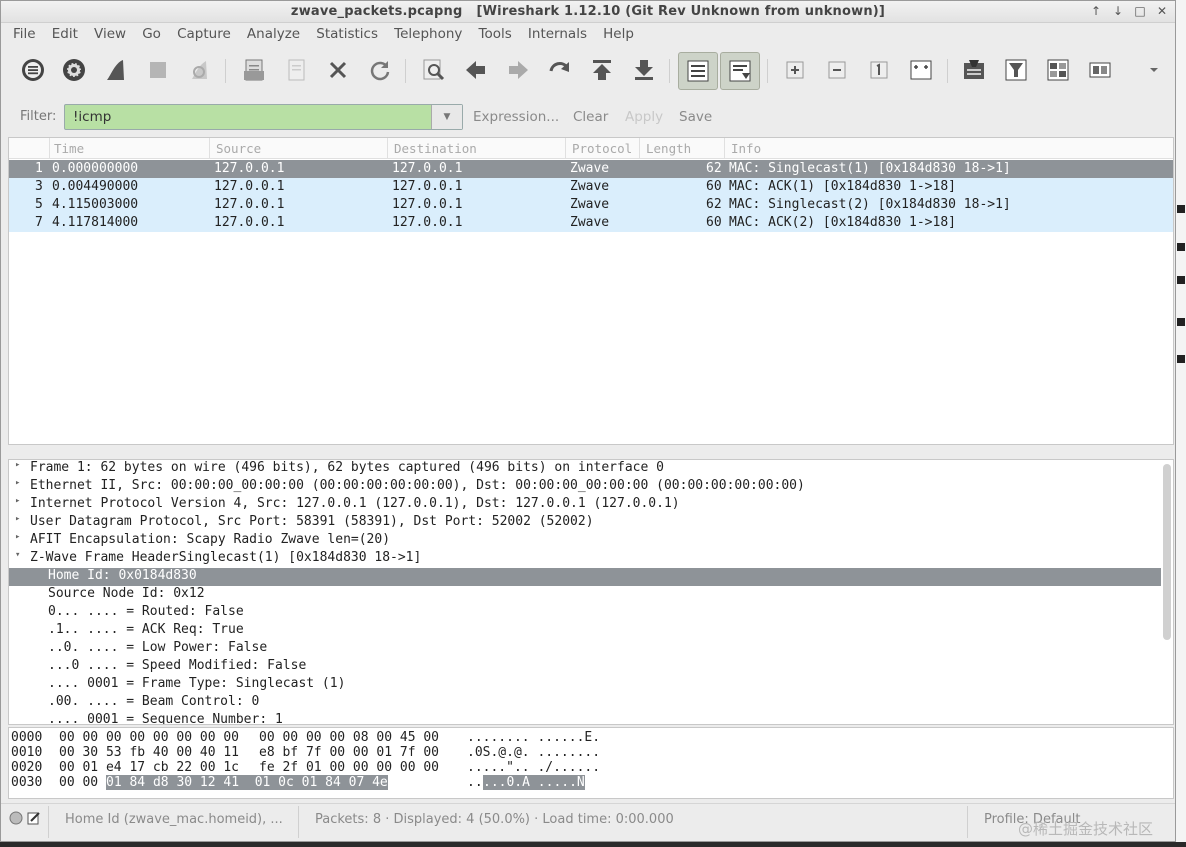 The height and width of the screenshot is (847, 1186). I want to click on coloring-rules-icon, so click(1058, 70).